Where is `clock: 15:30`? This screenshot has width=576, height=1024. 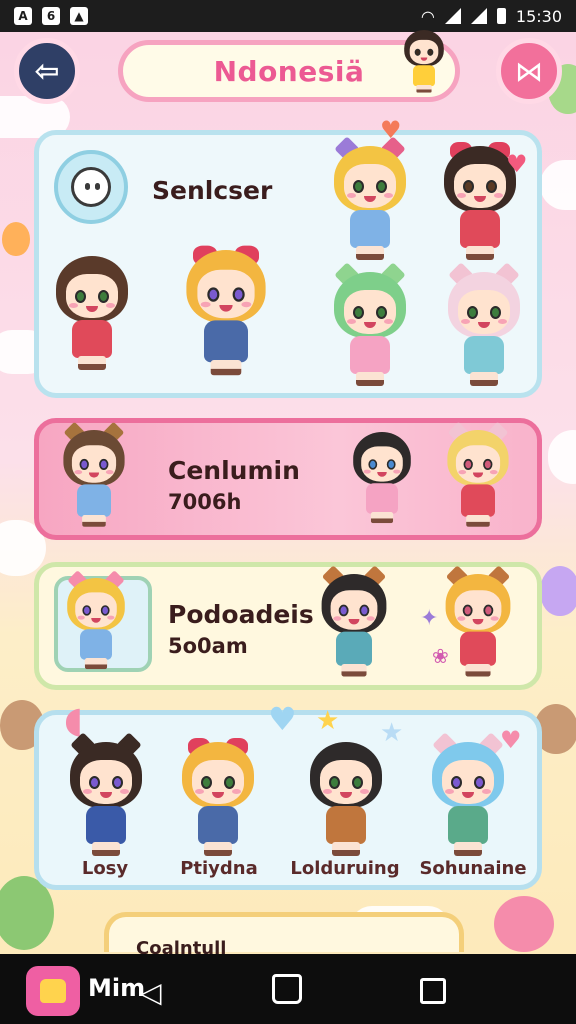 clock: 15:30 is located at coordinates (538, 16).